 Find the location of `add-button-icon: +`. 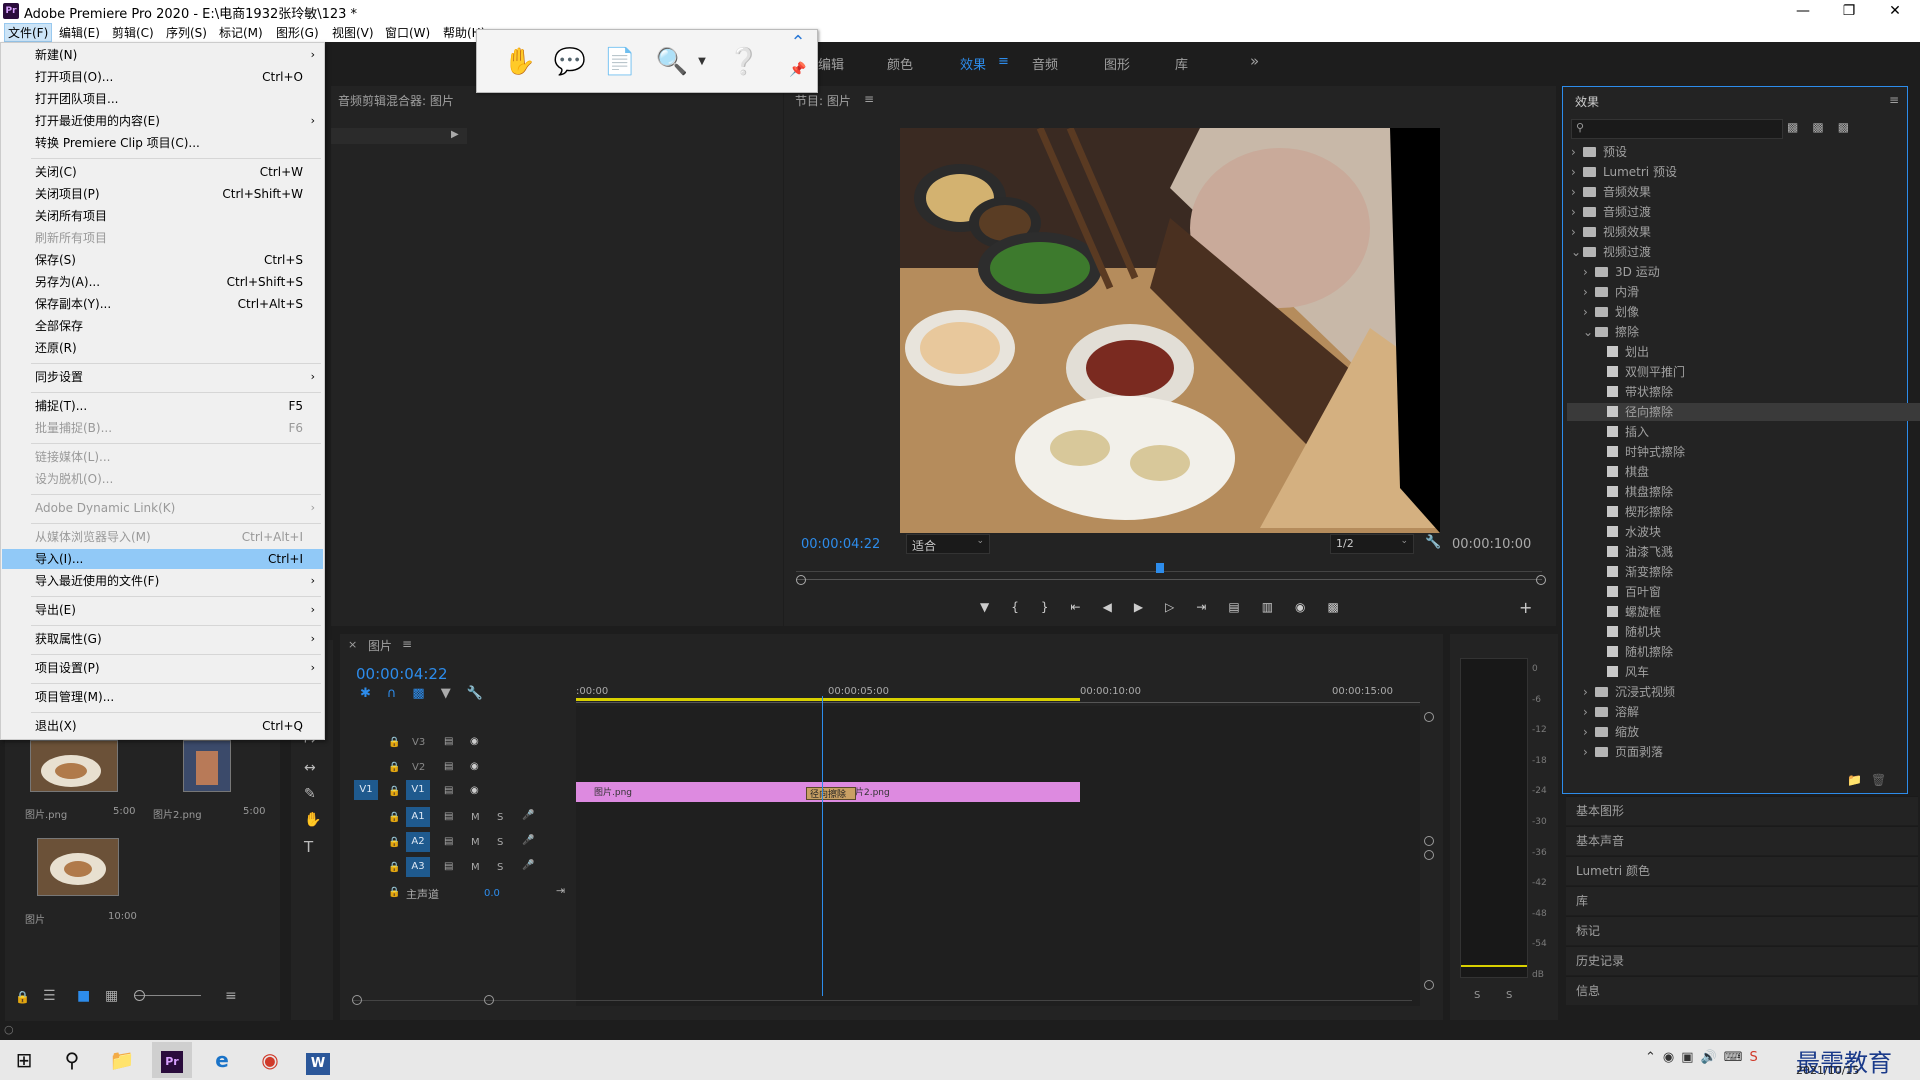

add-button-icon: + is located at coordinates (1525, 607).